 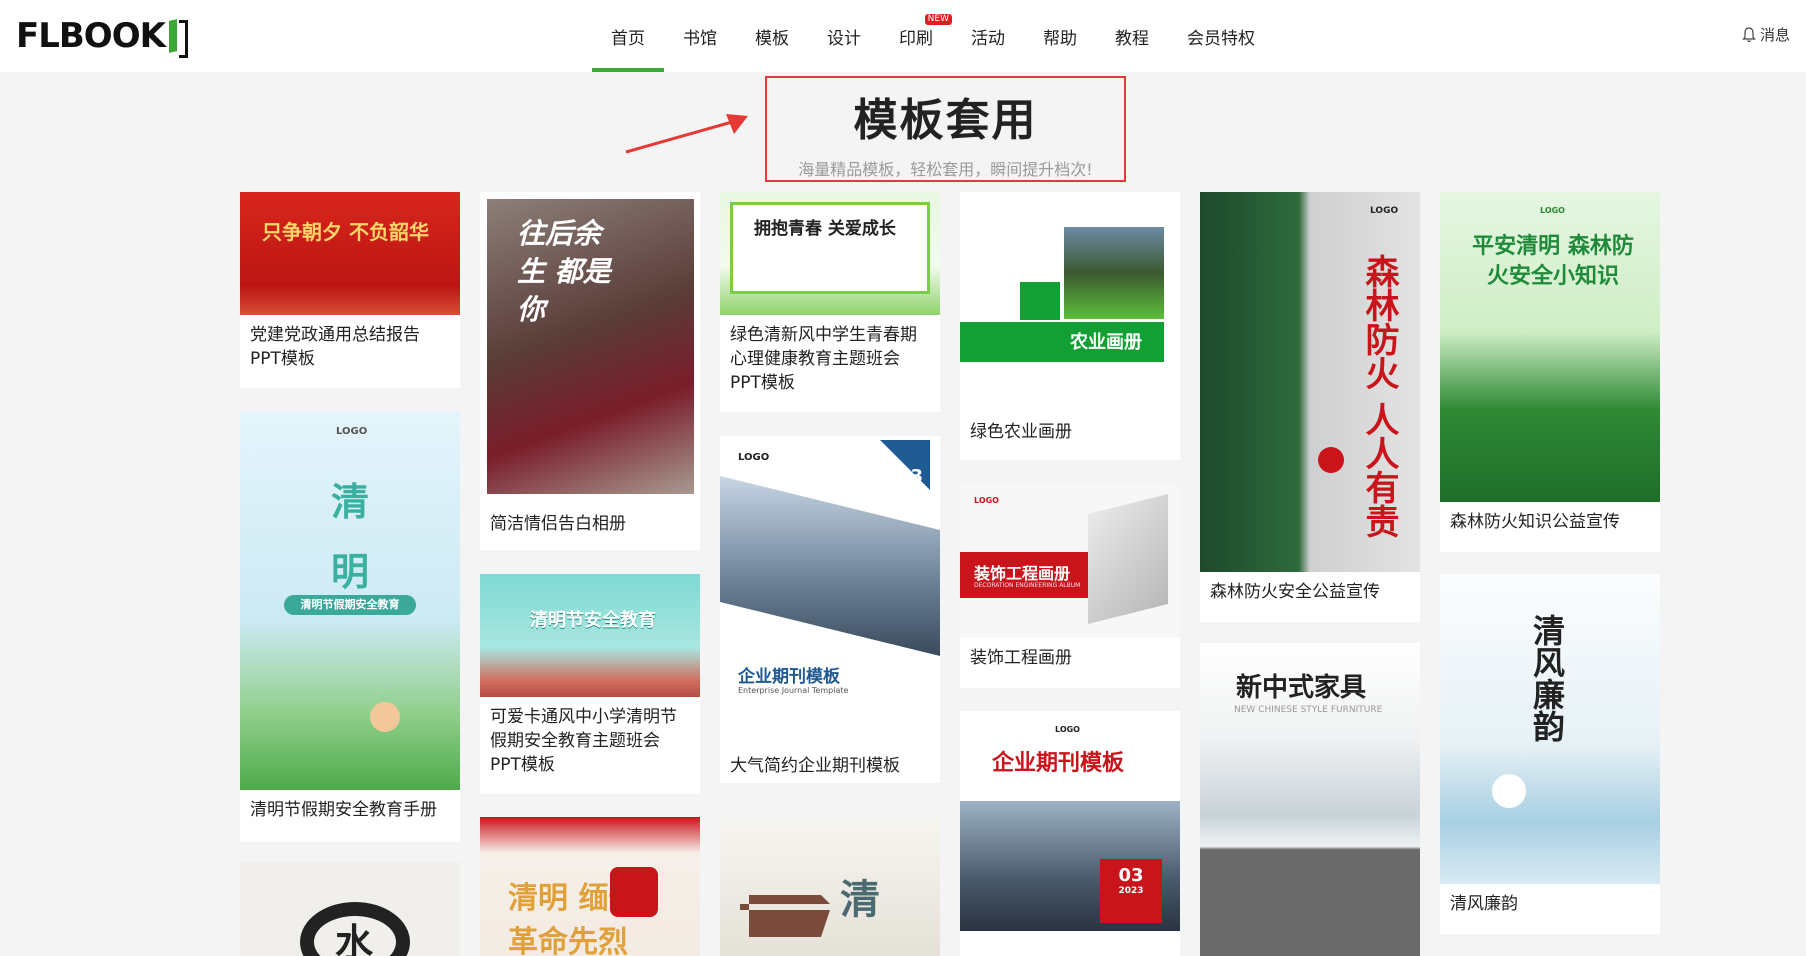 I want to click on nav-vip: 会员特权, so click(x=1221, y=36).